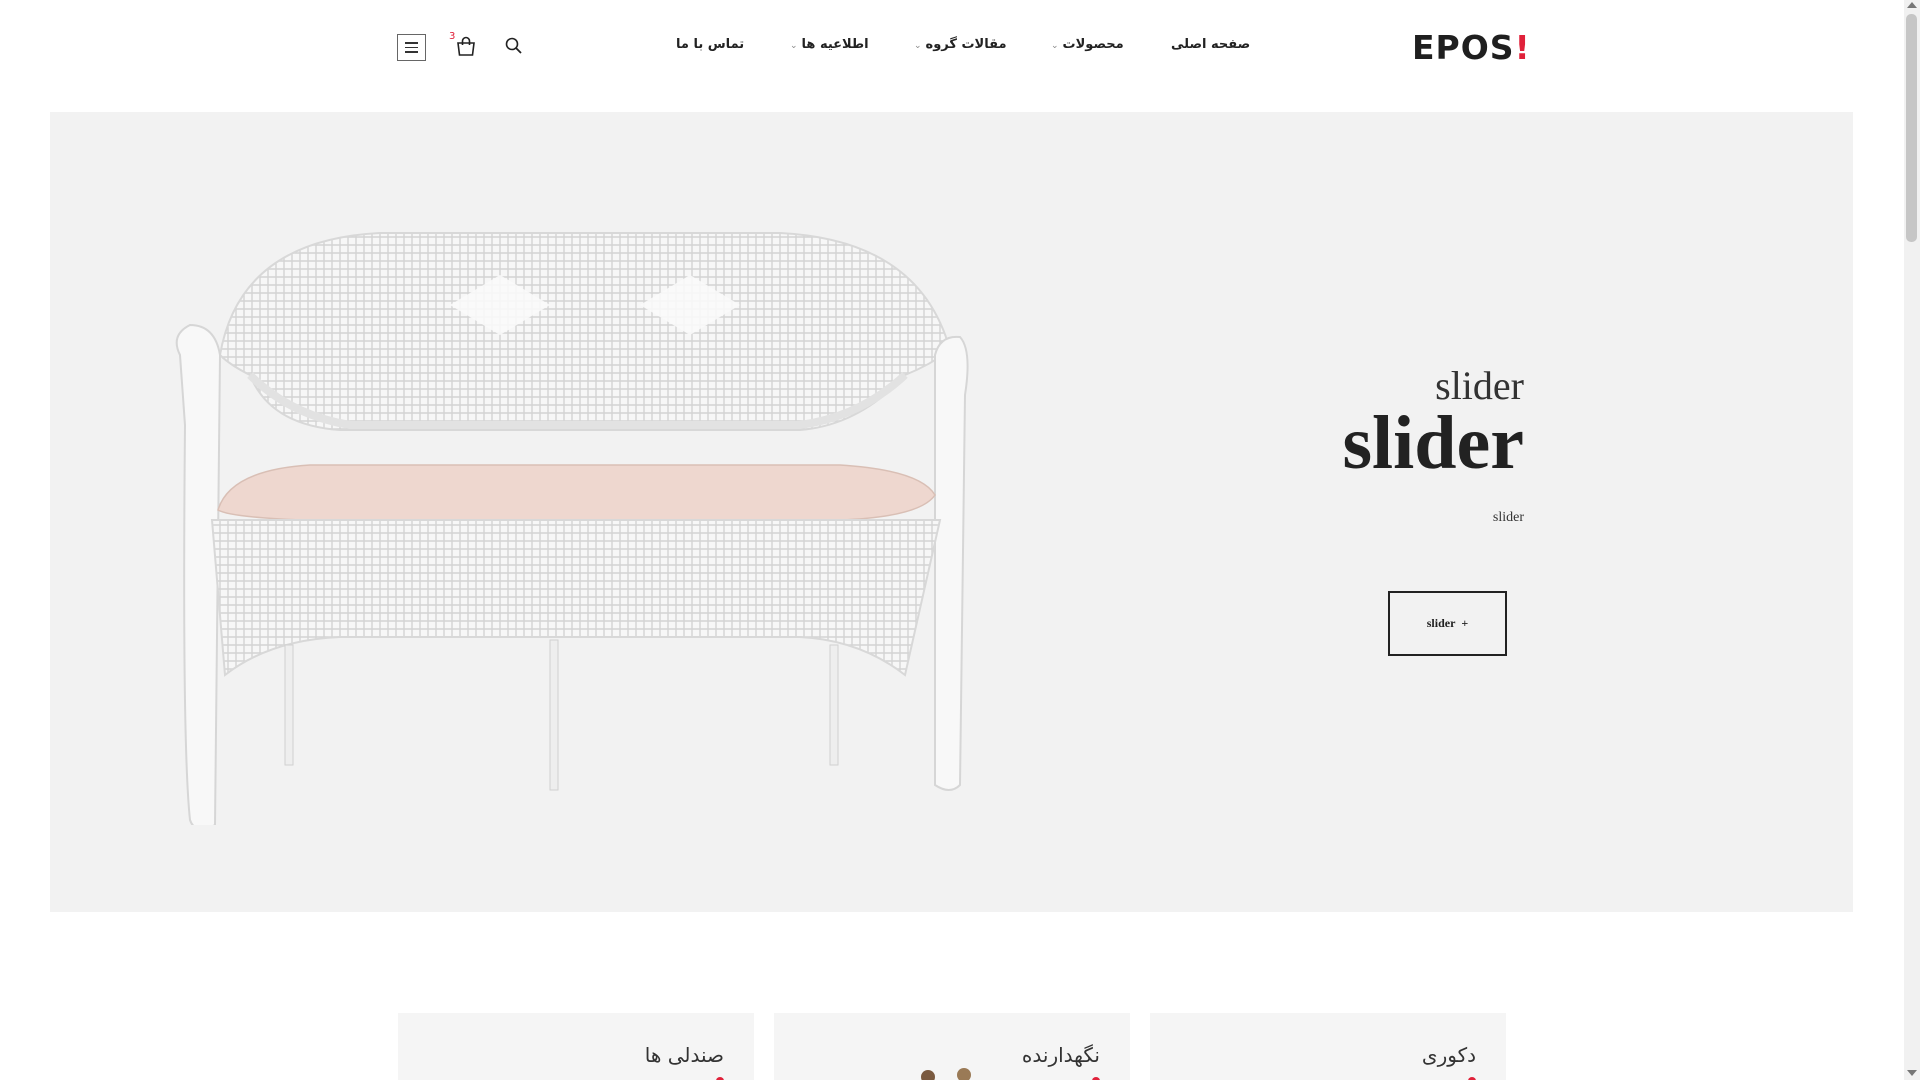 The image size is (1920, 1080). Describe the element at coordinates (946, 1074) in the screenshot. I see `holder-image` at that location.